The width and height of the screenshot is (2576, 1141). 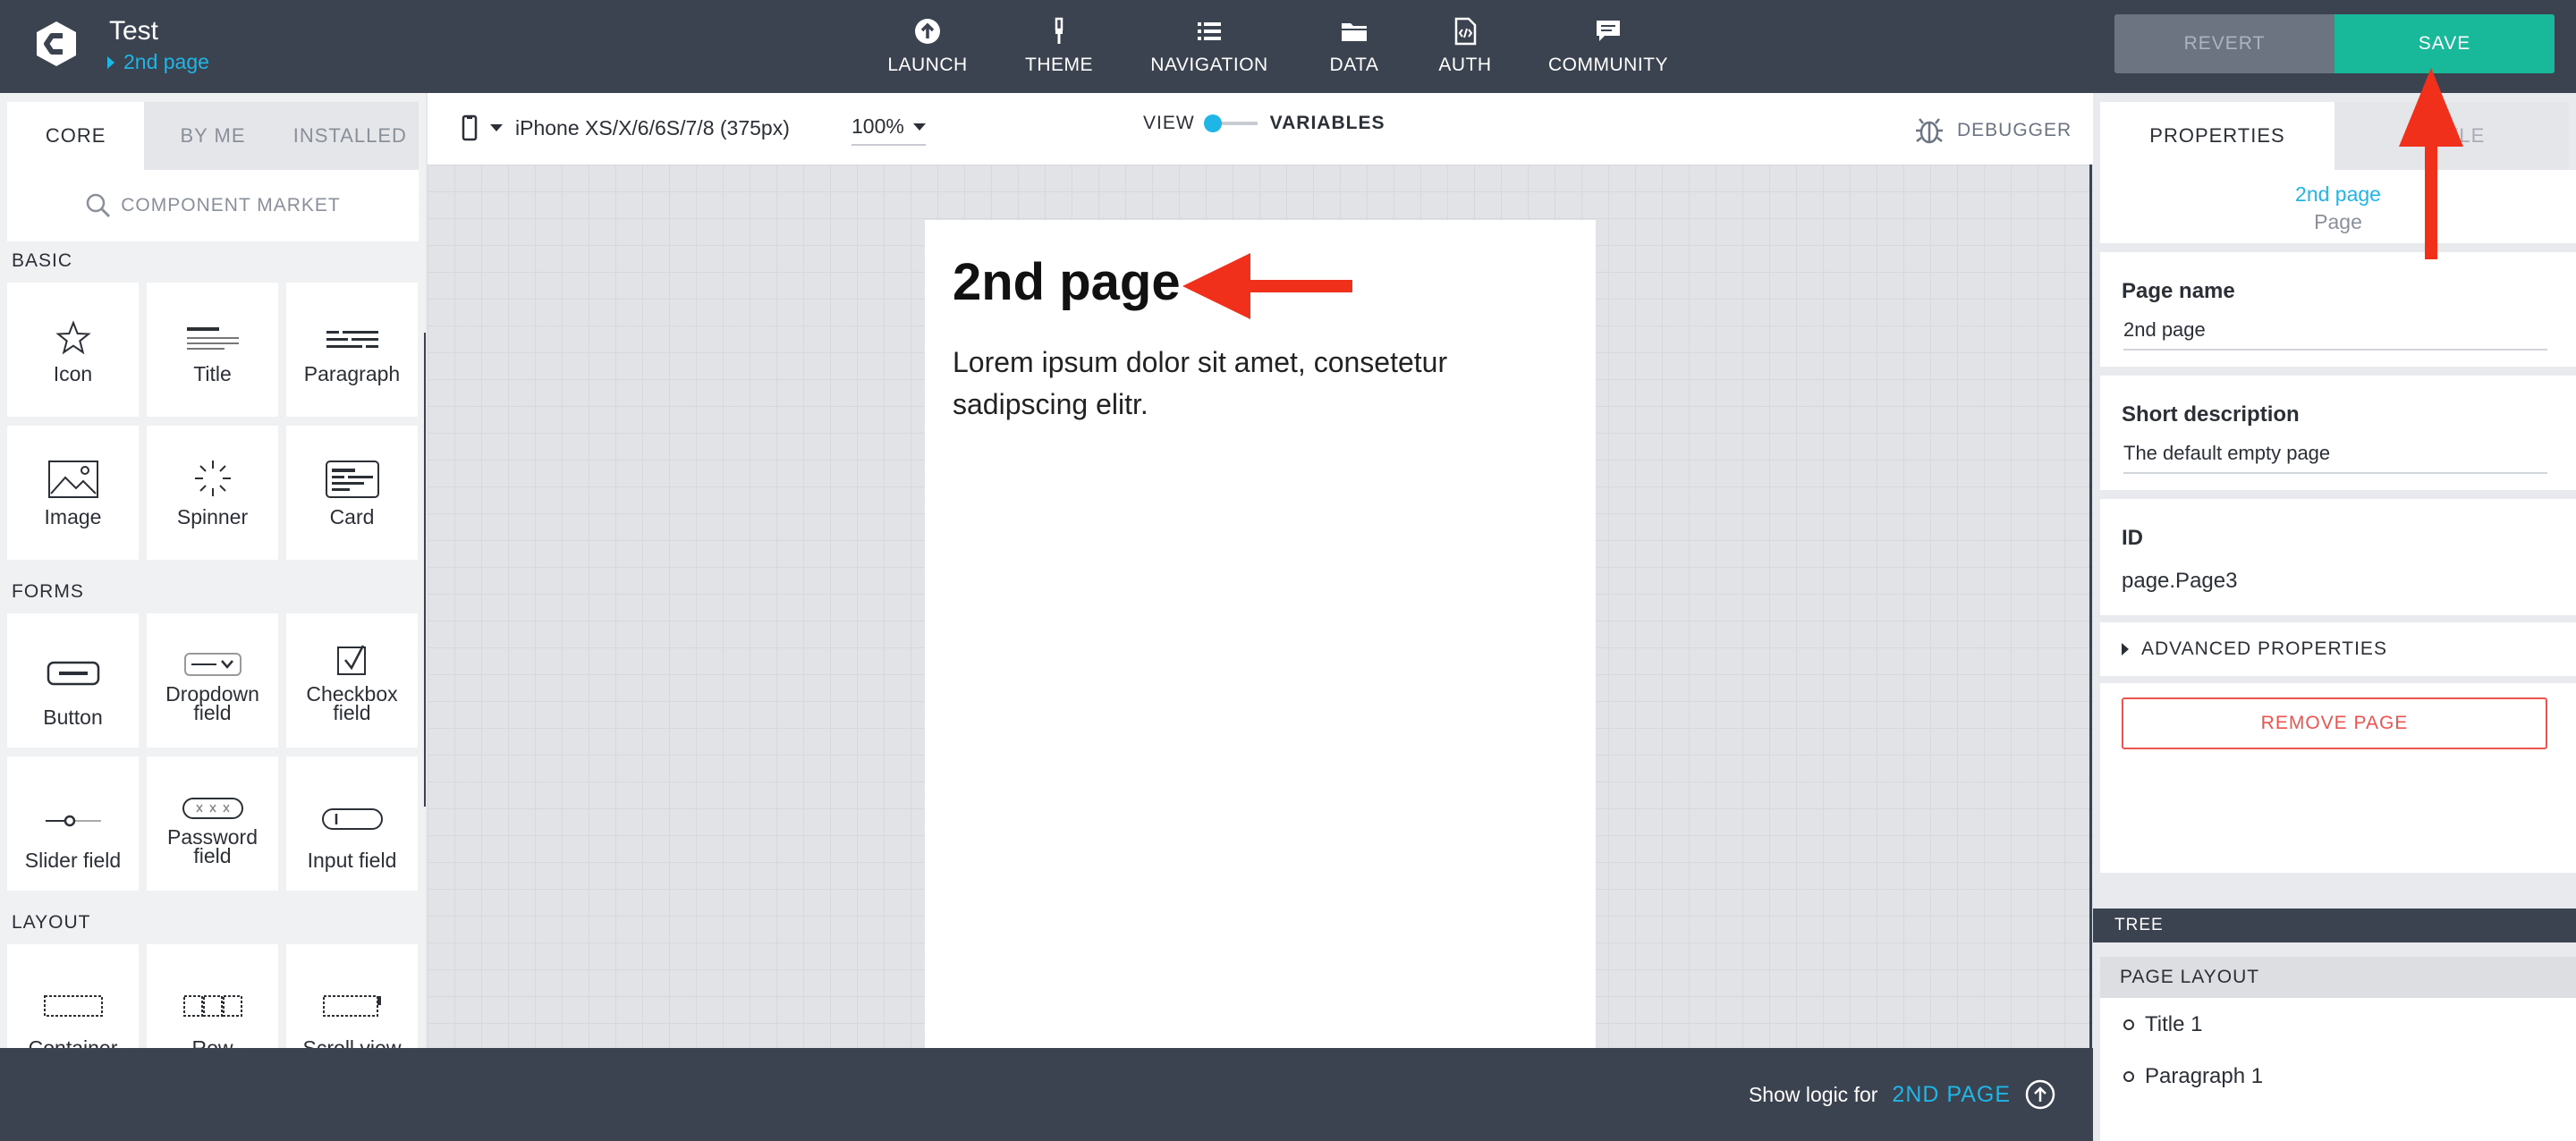 I want to click on section-forms: FORMS, so click(x=48, y=591).